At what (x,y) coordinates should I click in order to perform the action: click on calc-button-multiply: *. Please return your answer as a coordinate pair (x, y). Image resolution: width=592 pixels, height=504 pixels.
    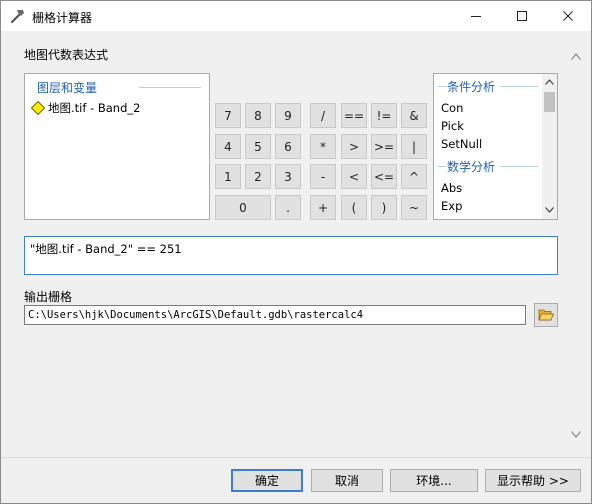
    Looking at the image, I should click on (323, 146).